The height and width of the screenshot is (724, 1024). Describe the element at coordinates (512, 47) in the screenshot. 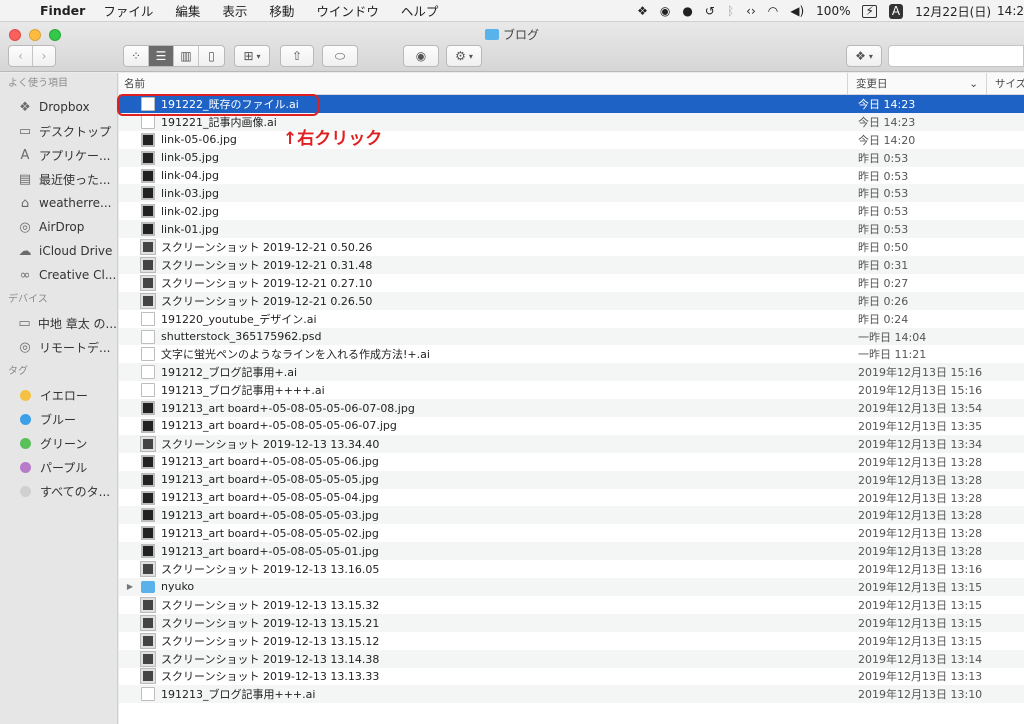

I see `window-toolbar: ブログ ‹ › ⁘ ☰ ▥ ▯ ⊞ ▾ ⇧ ⬭ ◉ ⚙ ▾ ❖ ▾` at that location.